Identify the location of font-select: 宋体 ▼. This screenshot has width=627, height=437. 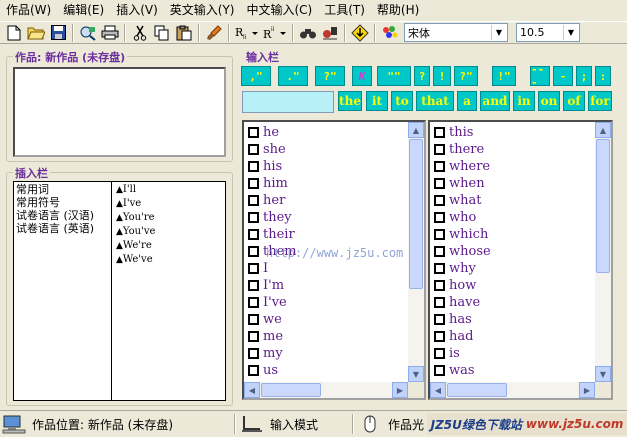
(456, 32).